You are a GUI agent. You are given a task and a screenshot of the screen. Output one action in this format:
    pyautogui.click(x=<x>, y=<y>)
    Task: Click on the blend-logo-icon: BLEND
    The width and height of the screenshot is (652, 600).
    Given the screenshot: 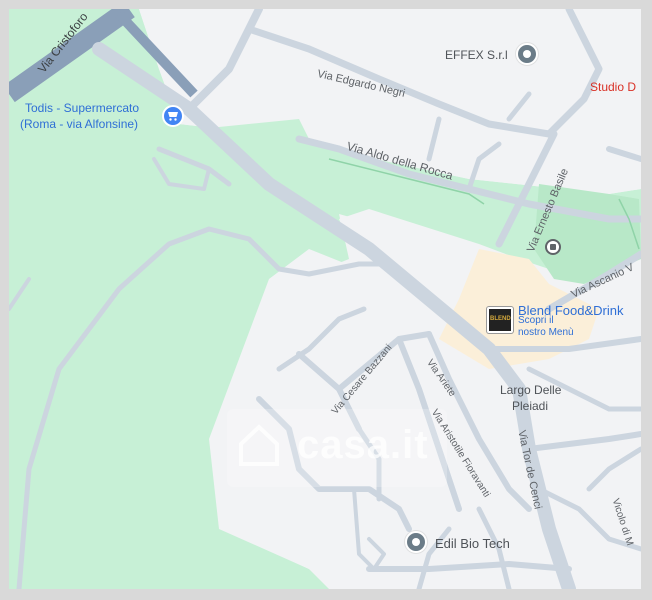 What is the action you would take?
    pyautogui.click(x=500, y=320)
    